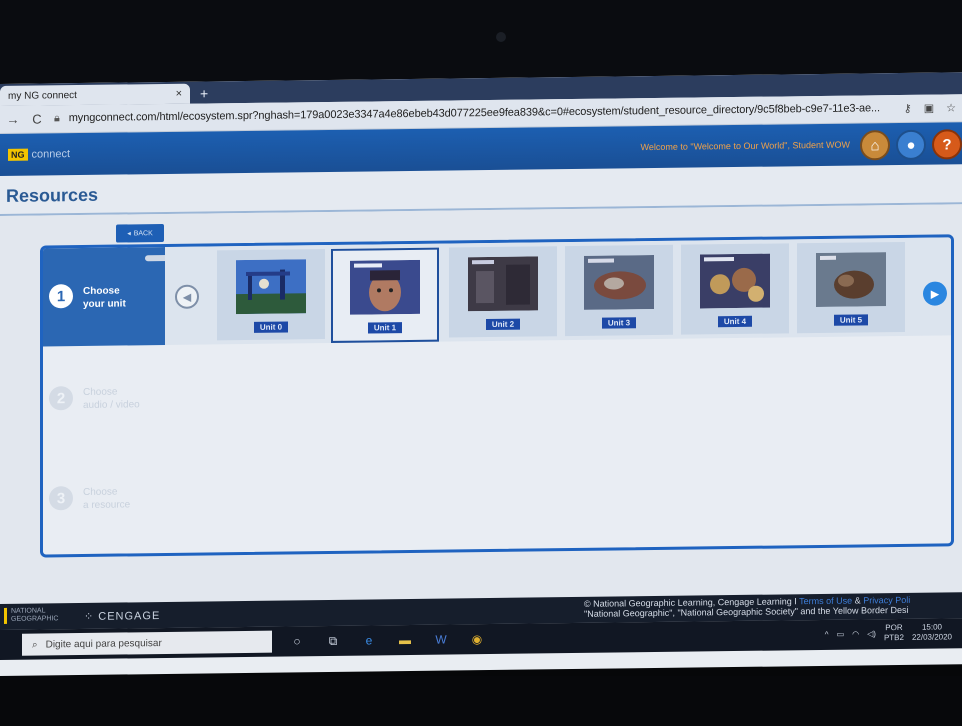 This screenshot has height=726, width=962. I want to click on home-button: ⌂, so click(875, 145).